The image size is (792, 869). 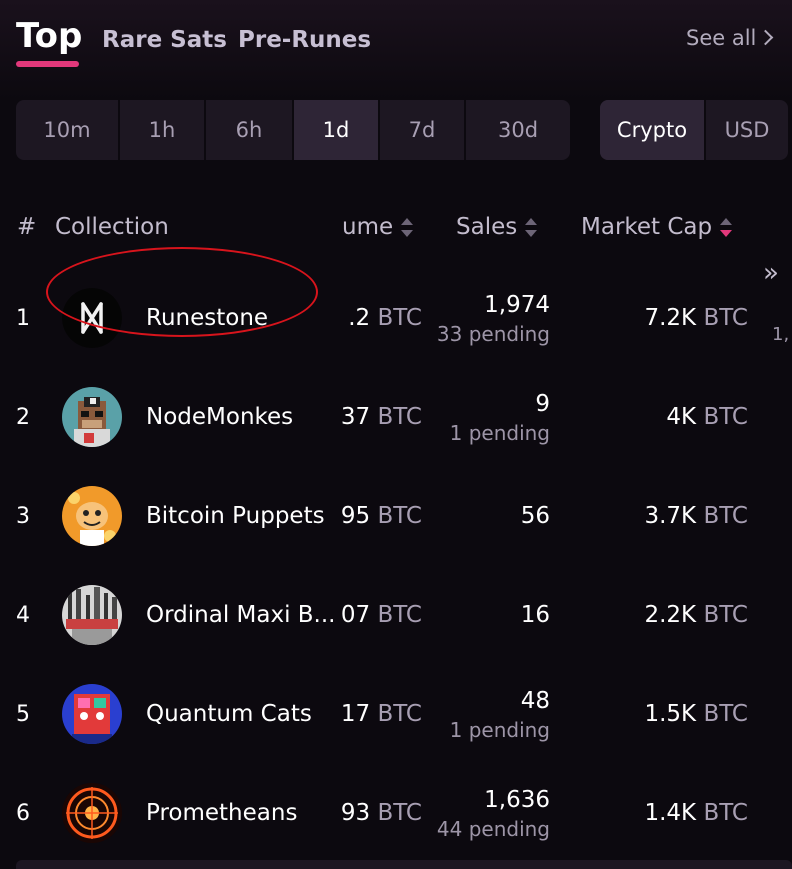 What do you see at coordinates (49, 36) in the screenshot?
I see `tab-top: Top` at bounding box center [49, 36].